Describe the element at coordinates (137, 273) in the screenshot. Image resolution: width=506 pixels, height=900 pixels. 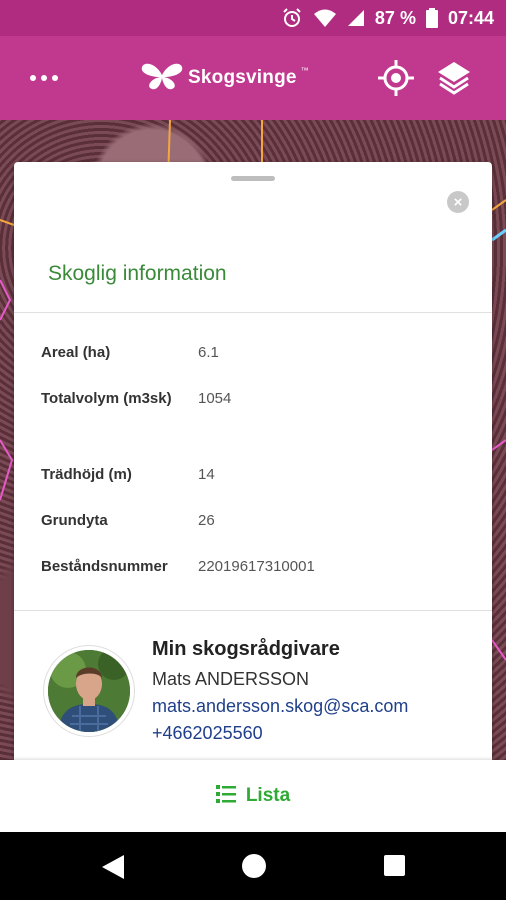
I see `section-title: Skoglig information` at that location.